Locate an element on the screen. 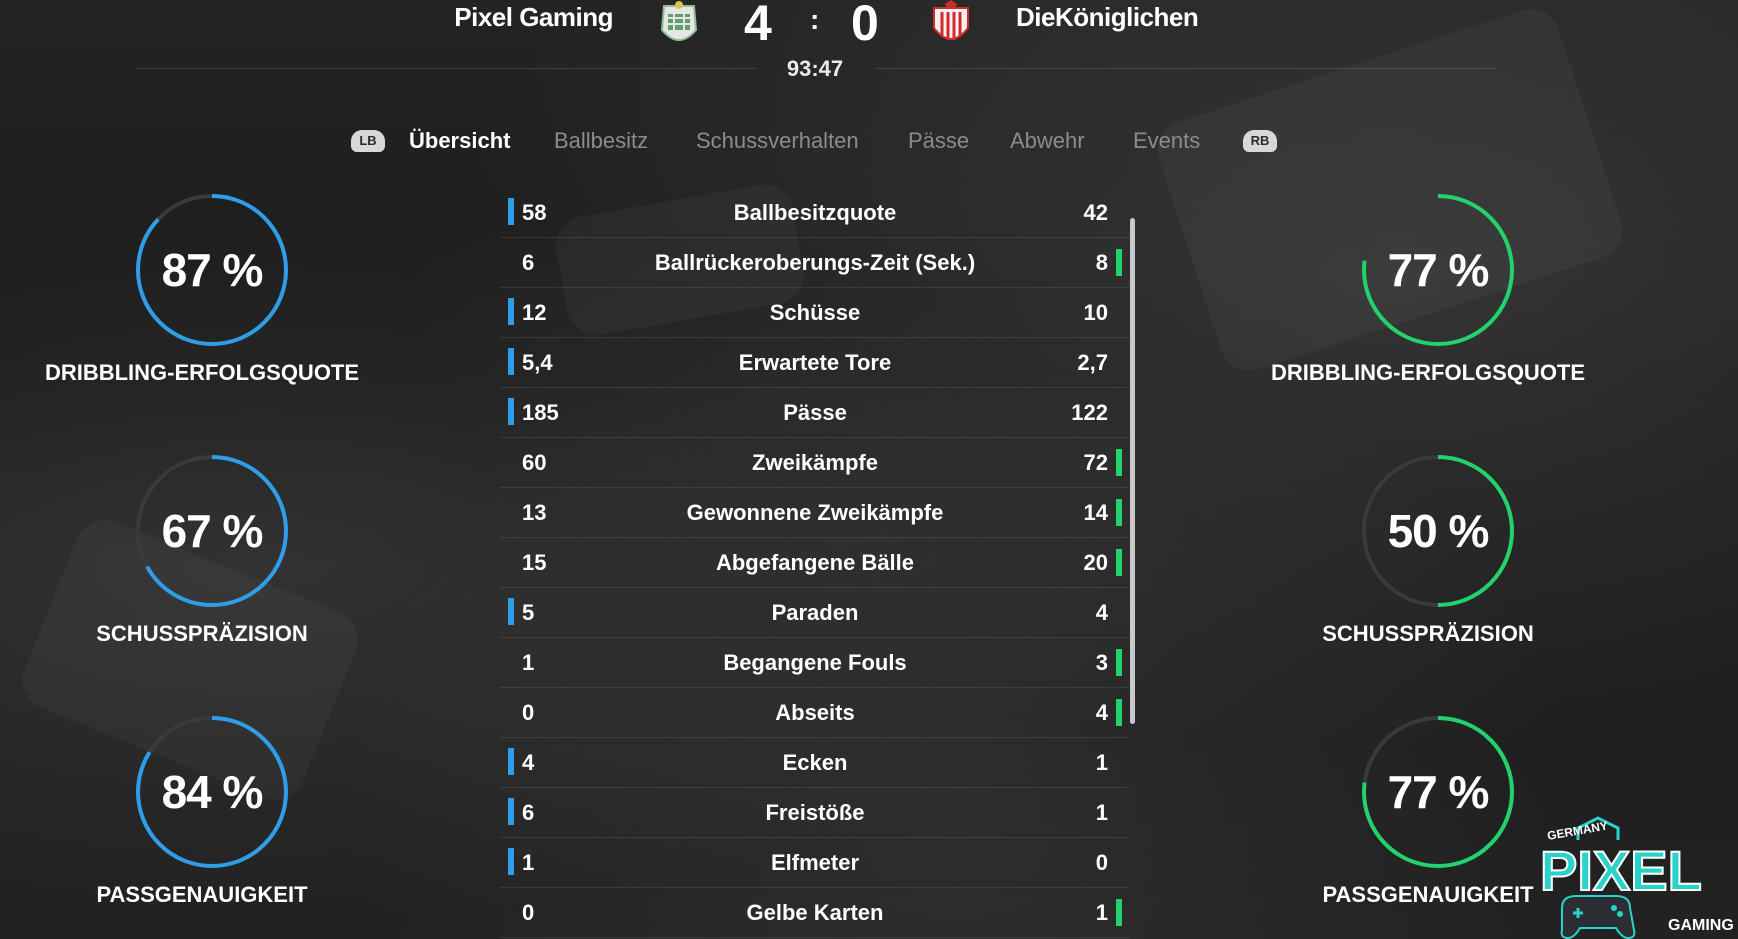 Image resolution: width=1738 pixels, height=939 pixels. away-score: 0 is located at coordinates (865, 25).